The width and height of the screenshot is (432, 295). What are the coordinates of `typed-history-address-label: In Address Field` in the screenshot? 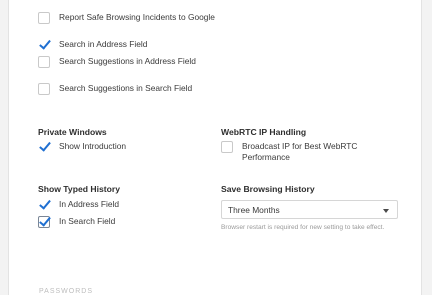 It's located at (89, 204).